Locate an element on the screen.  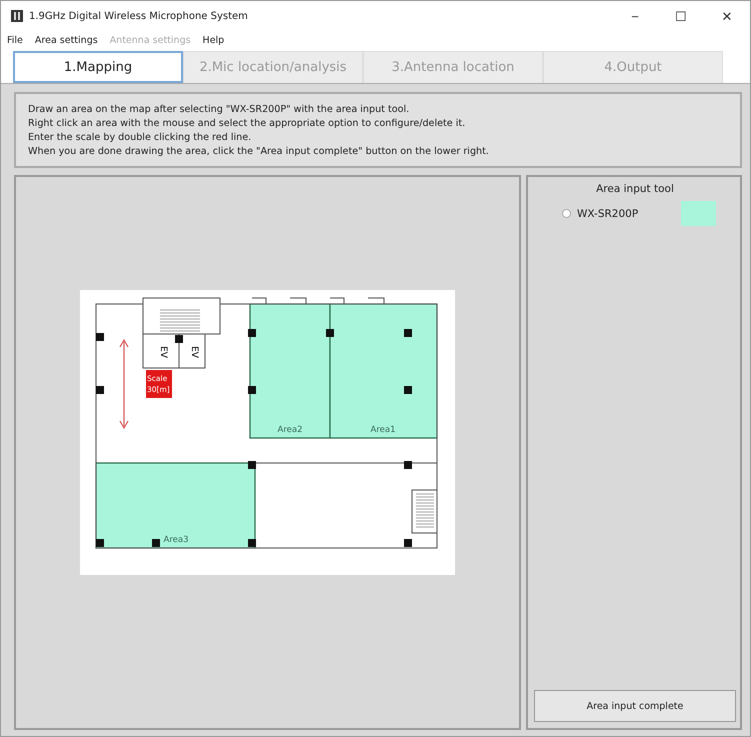
menu-item: File is located at coordinates (15, 40).